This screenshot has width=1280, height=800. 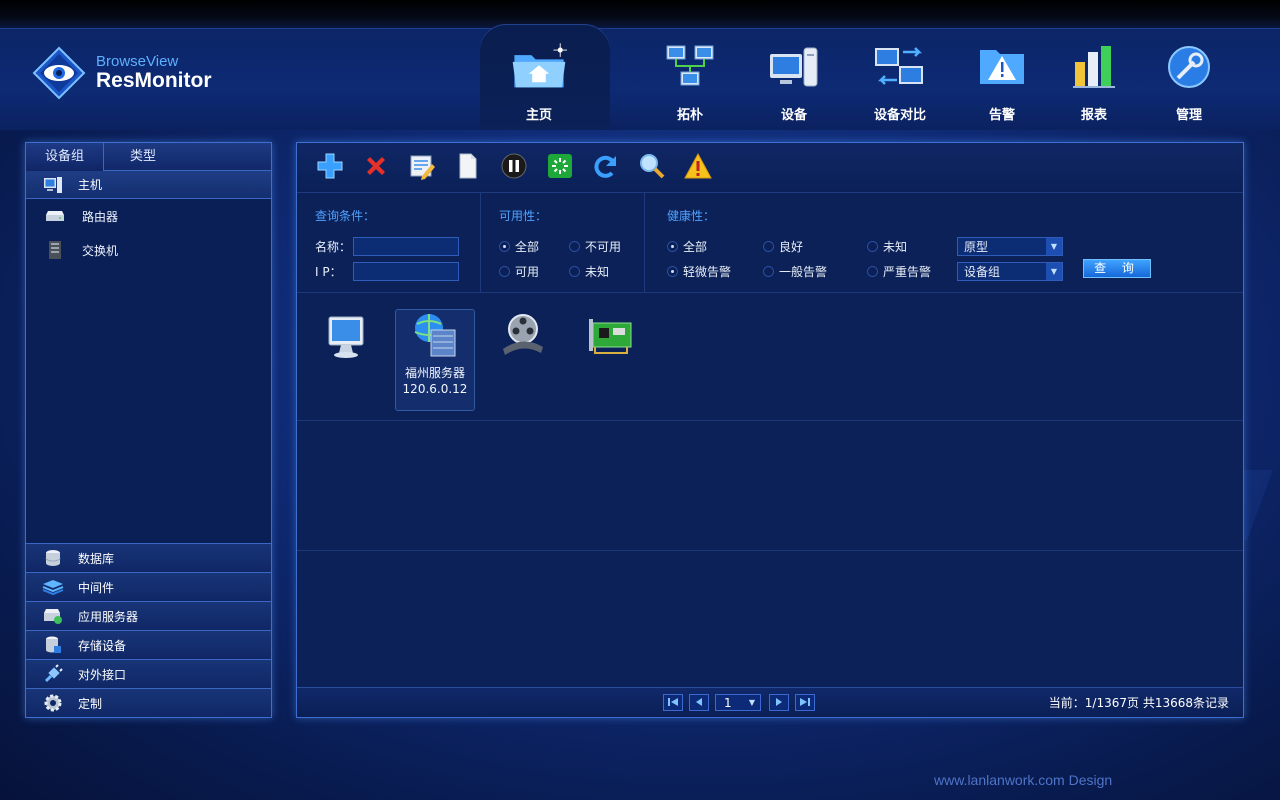 What do you see at coordinates (539, 67) in the screenshot?
I see `home-folder-icon` at bounding box center [539, 67].